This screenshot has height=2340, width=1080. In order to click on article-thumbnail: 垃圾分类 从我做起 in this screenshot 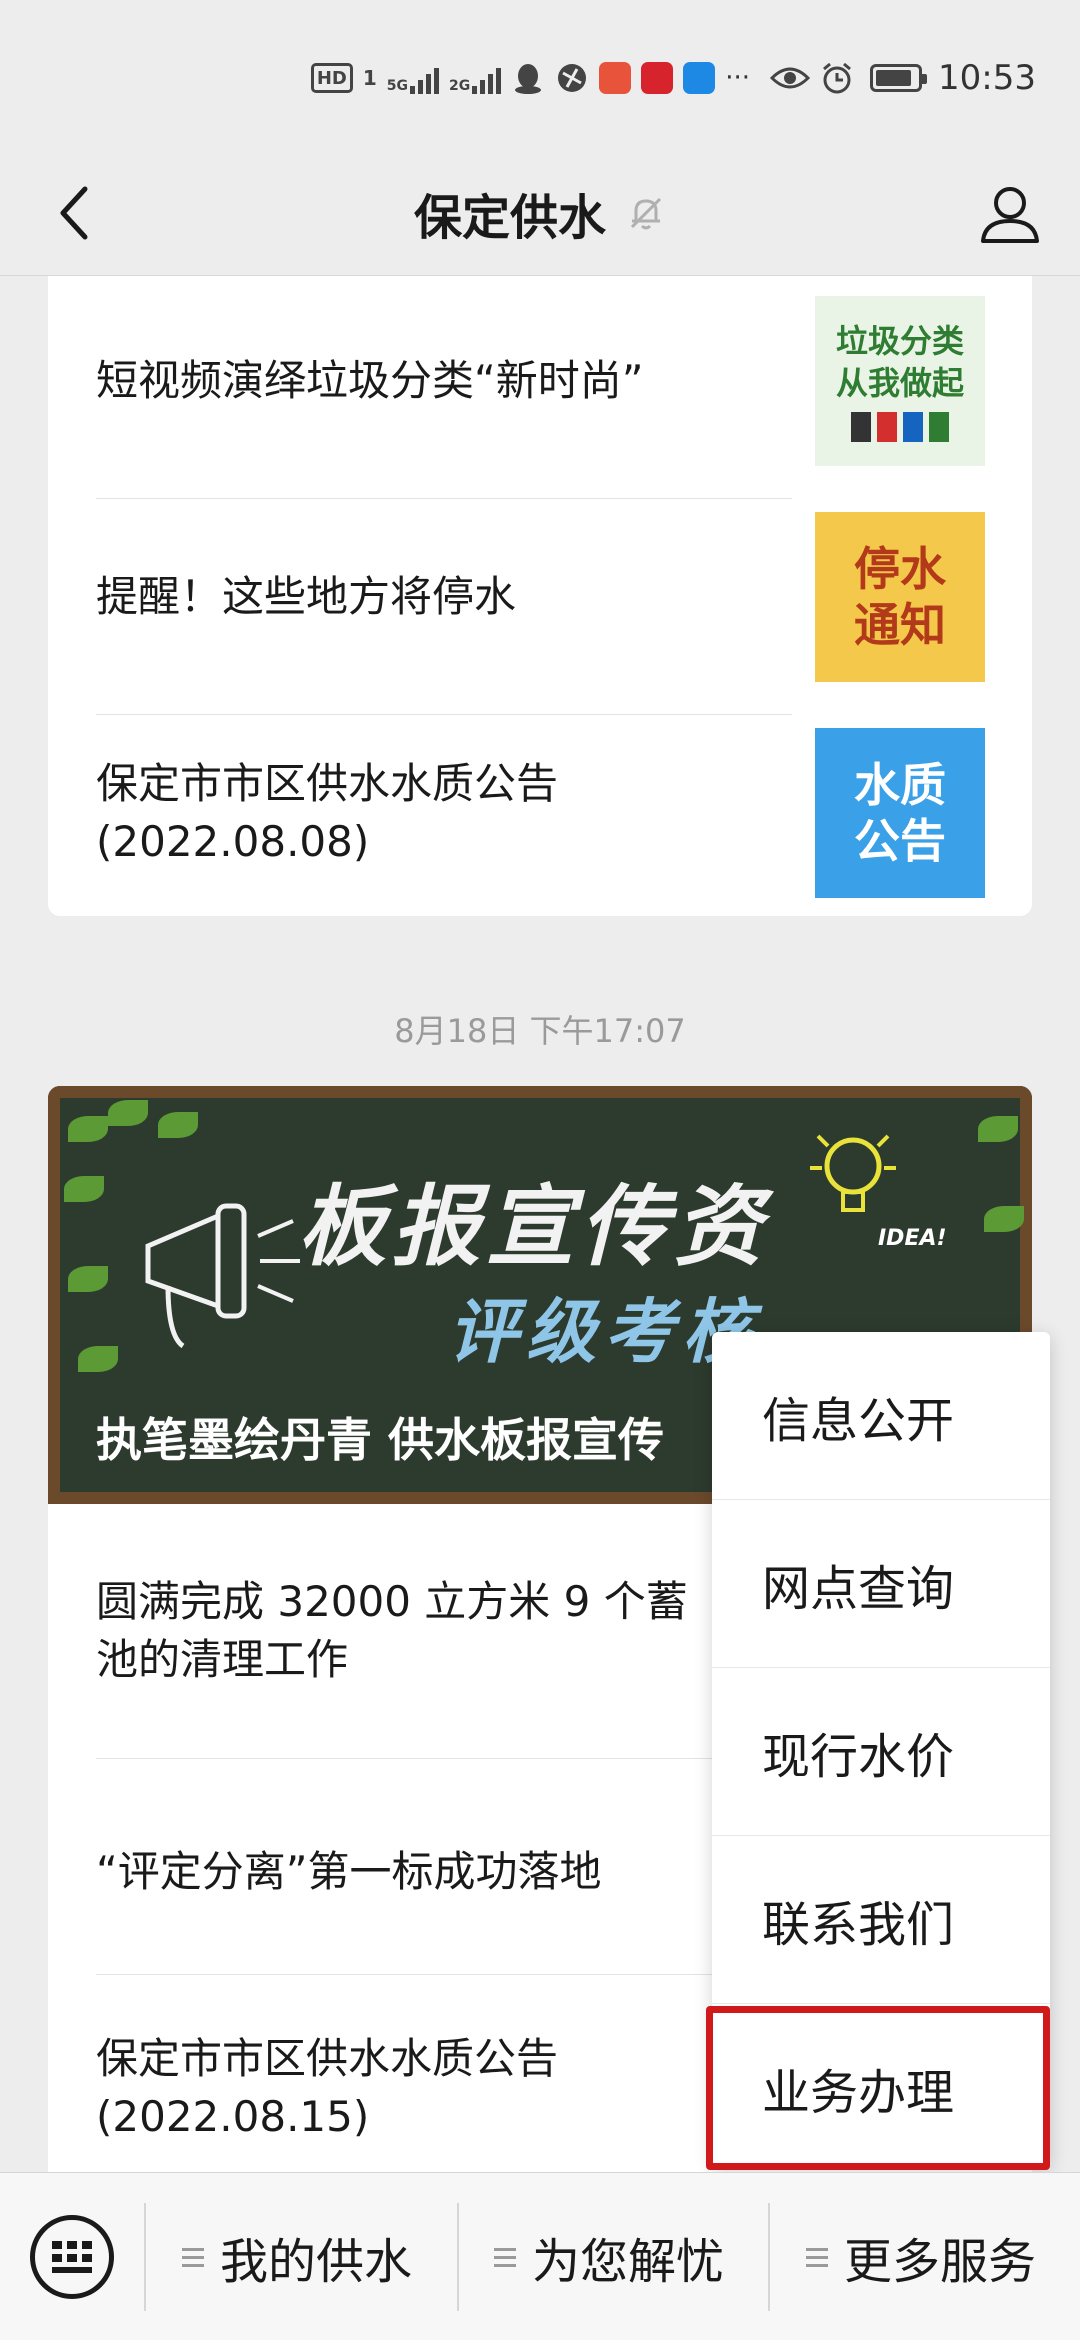, I will do `click(900, 381)`.